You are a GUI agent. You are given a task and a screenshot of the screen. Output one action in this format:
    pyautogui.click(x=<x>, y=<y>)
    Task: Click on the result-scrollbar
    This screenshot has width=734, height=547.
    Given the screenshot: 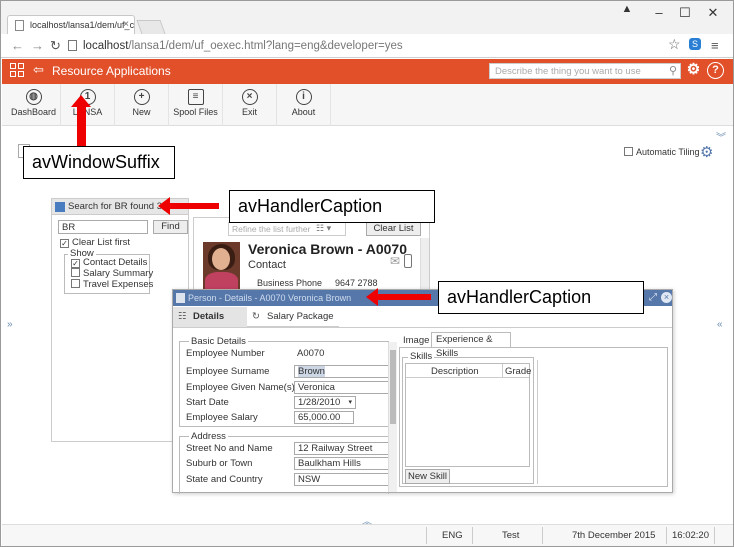 What is the action you would take?
    pyautogui.click(x=424, y=266)
    